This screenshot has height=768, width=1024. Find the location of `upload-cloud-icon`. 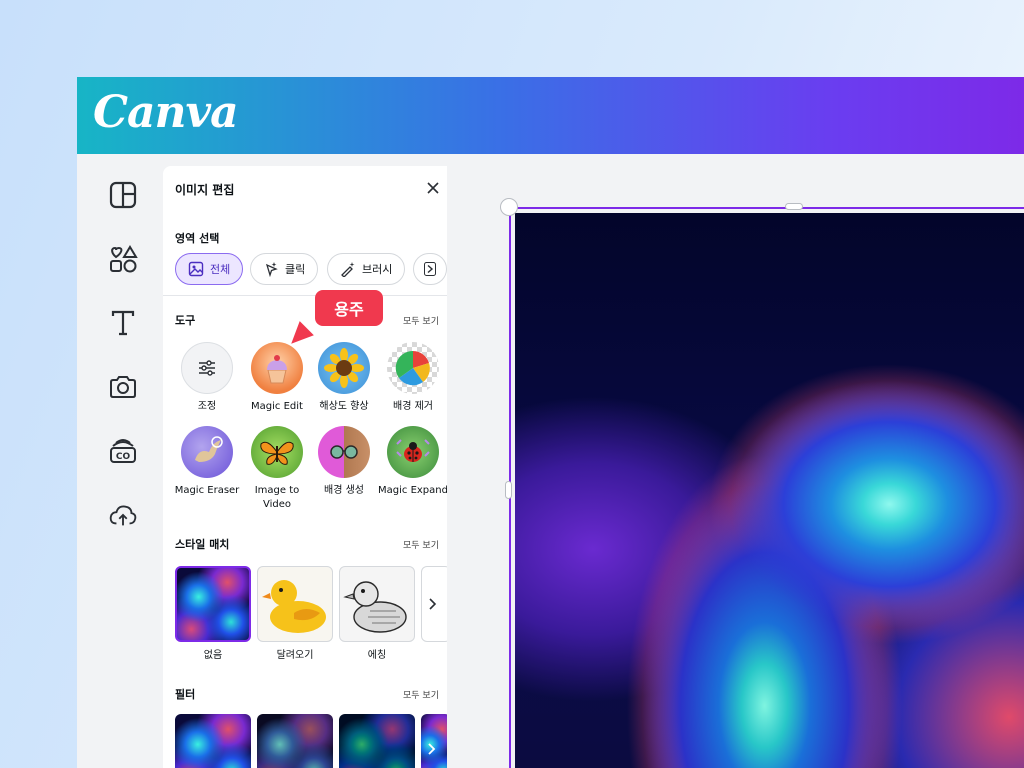

upload-cloud-icon is located at coordinates (123, 515).